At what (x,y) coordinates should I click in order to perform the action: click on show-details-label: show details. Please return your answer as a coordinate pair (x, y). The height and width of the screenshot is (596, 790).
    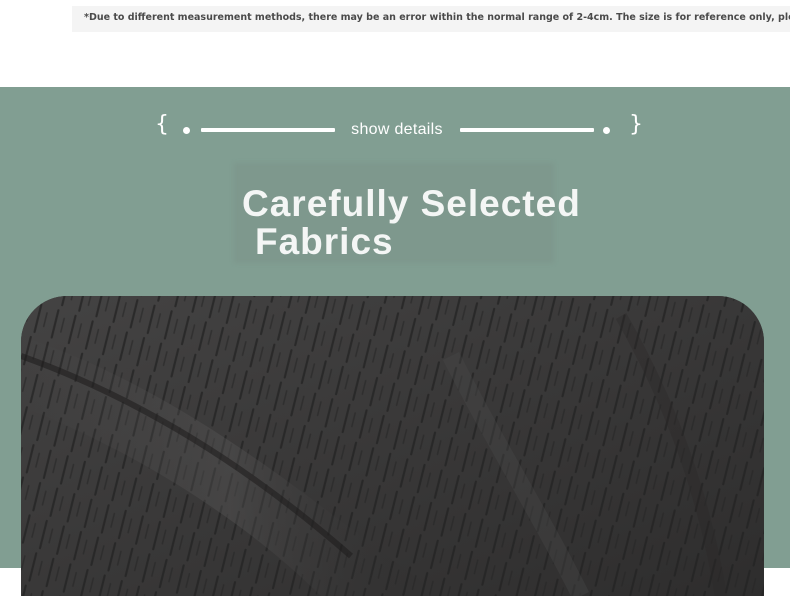
    Looking at the image, I should click on (397, 129).